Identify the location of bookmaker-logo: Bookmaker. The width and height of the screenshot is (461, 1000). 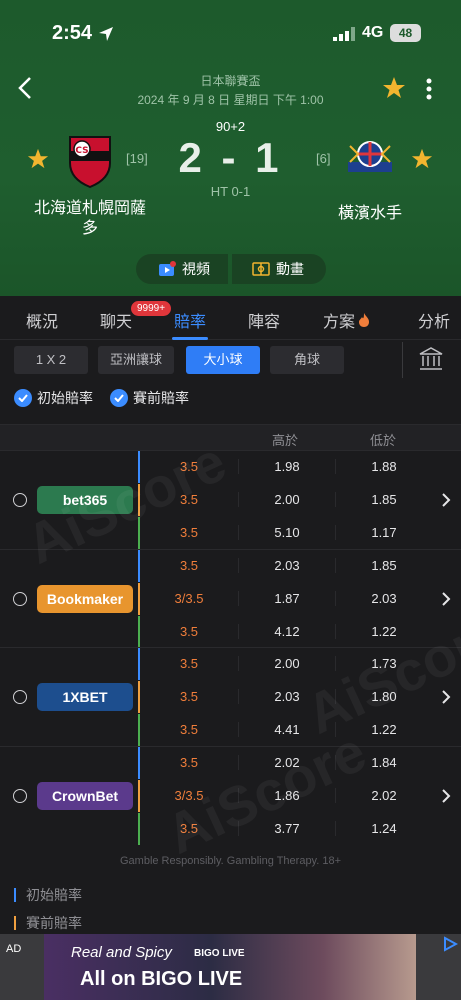
(85, 598).